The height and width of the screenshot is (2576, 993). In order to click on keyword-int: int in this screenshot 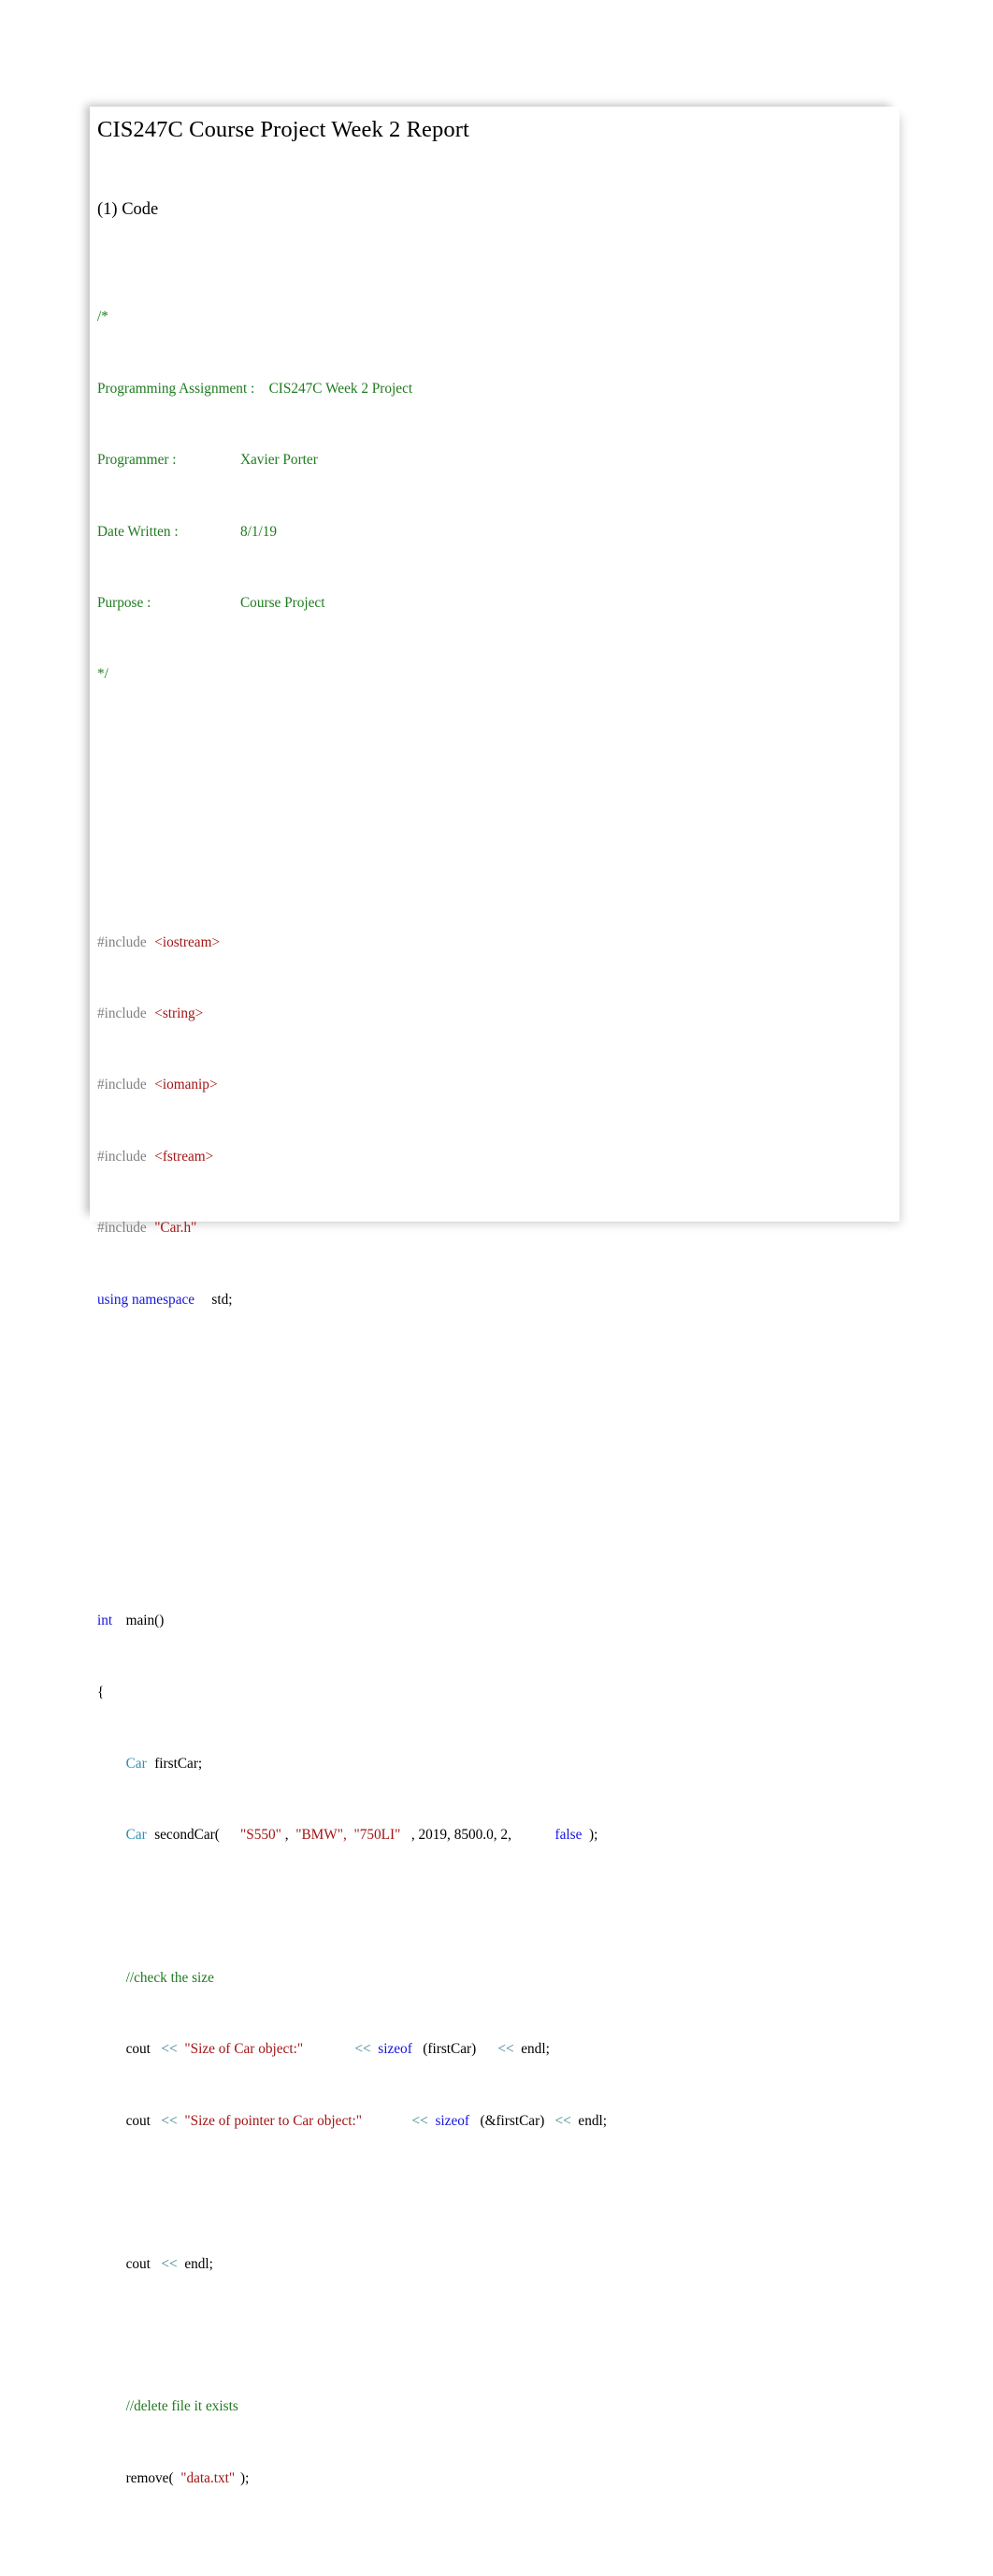, I will do `click(105, 1621)`.